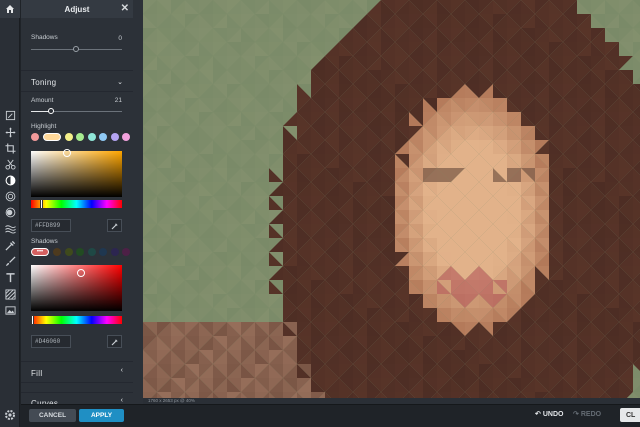  Describe the element at coordinates (114, 341) in the screenshot. I see `shadow-eyedropper-icon` at that location.